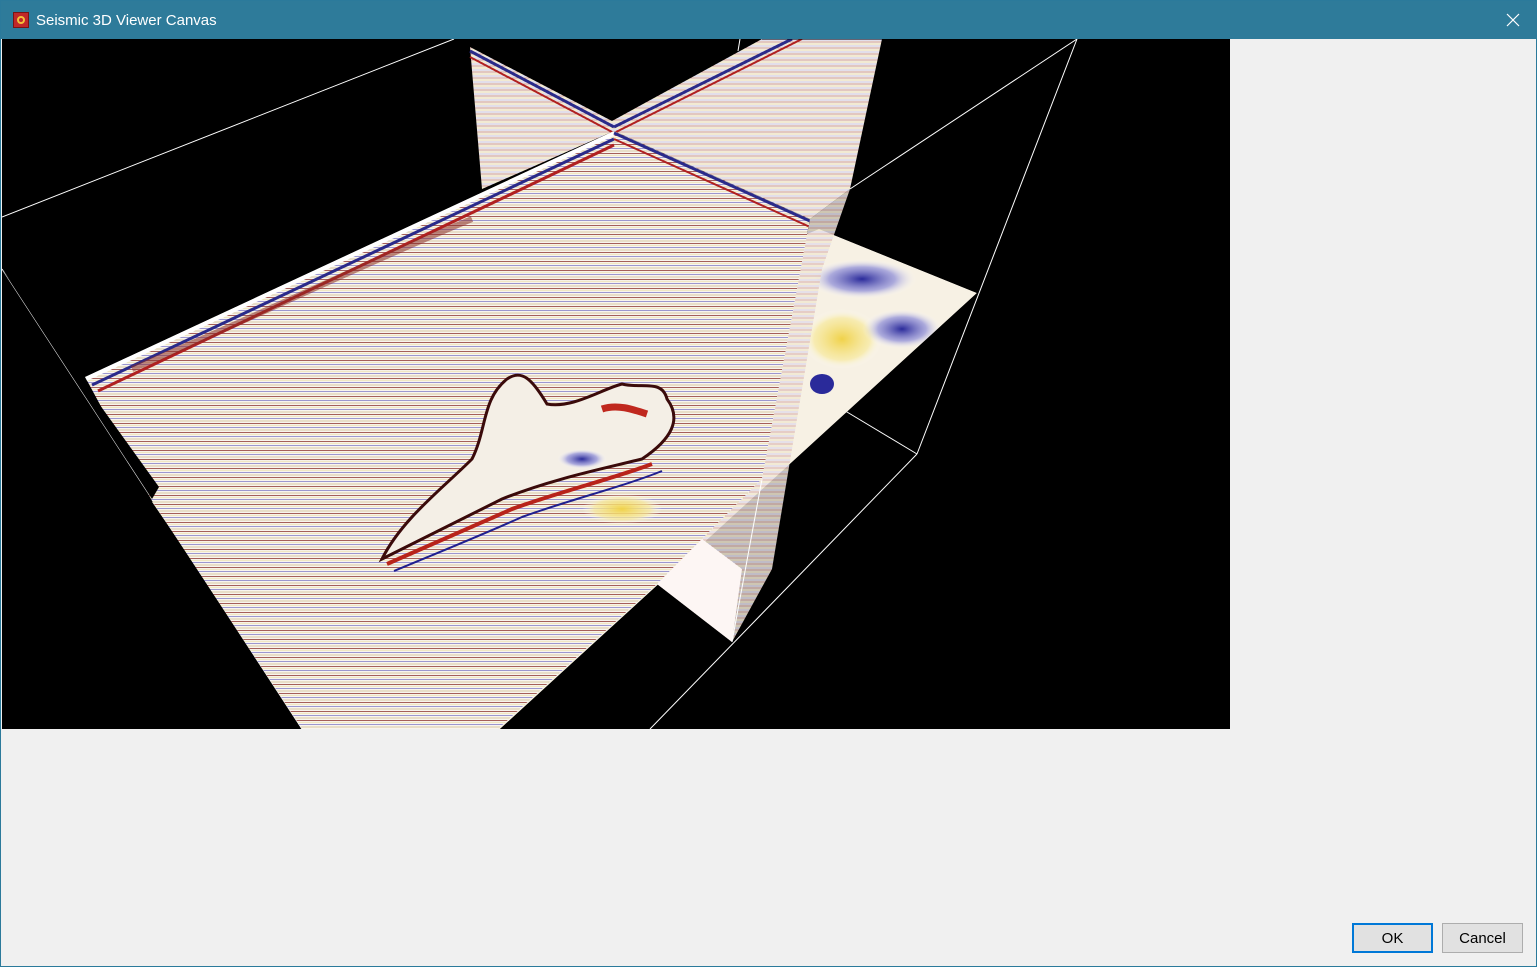 This screenshot has width=1537, height=967. What do you see at coordinates (21, 20) in the screenshot?
I see `app-logo-icon` at bounding box center [21, 20].